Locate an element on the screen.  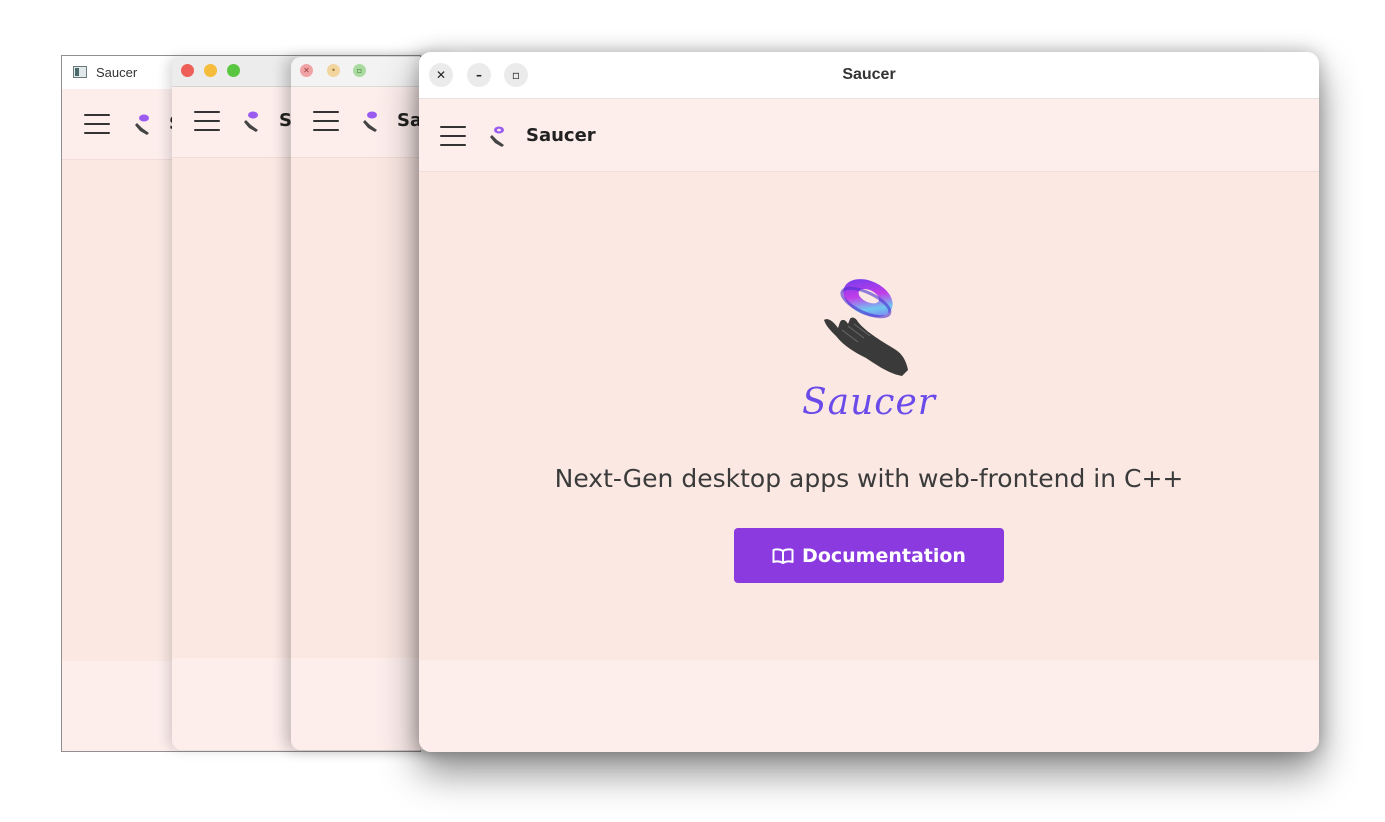
zoom-button: ▫ is located at coordinates (359, 70).